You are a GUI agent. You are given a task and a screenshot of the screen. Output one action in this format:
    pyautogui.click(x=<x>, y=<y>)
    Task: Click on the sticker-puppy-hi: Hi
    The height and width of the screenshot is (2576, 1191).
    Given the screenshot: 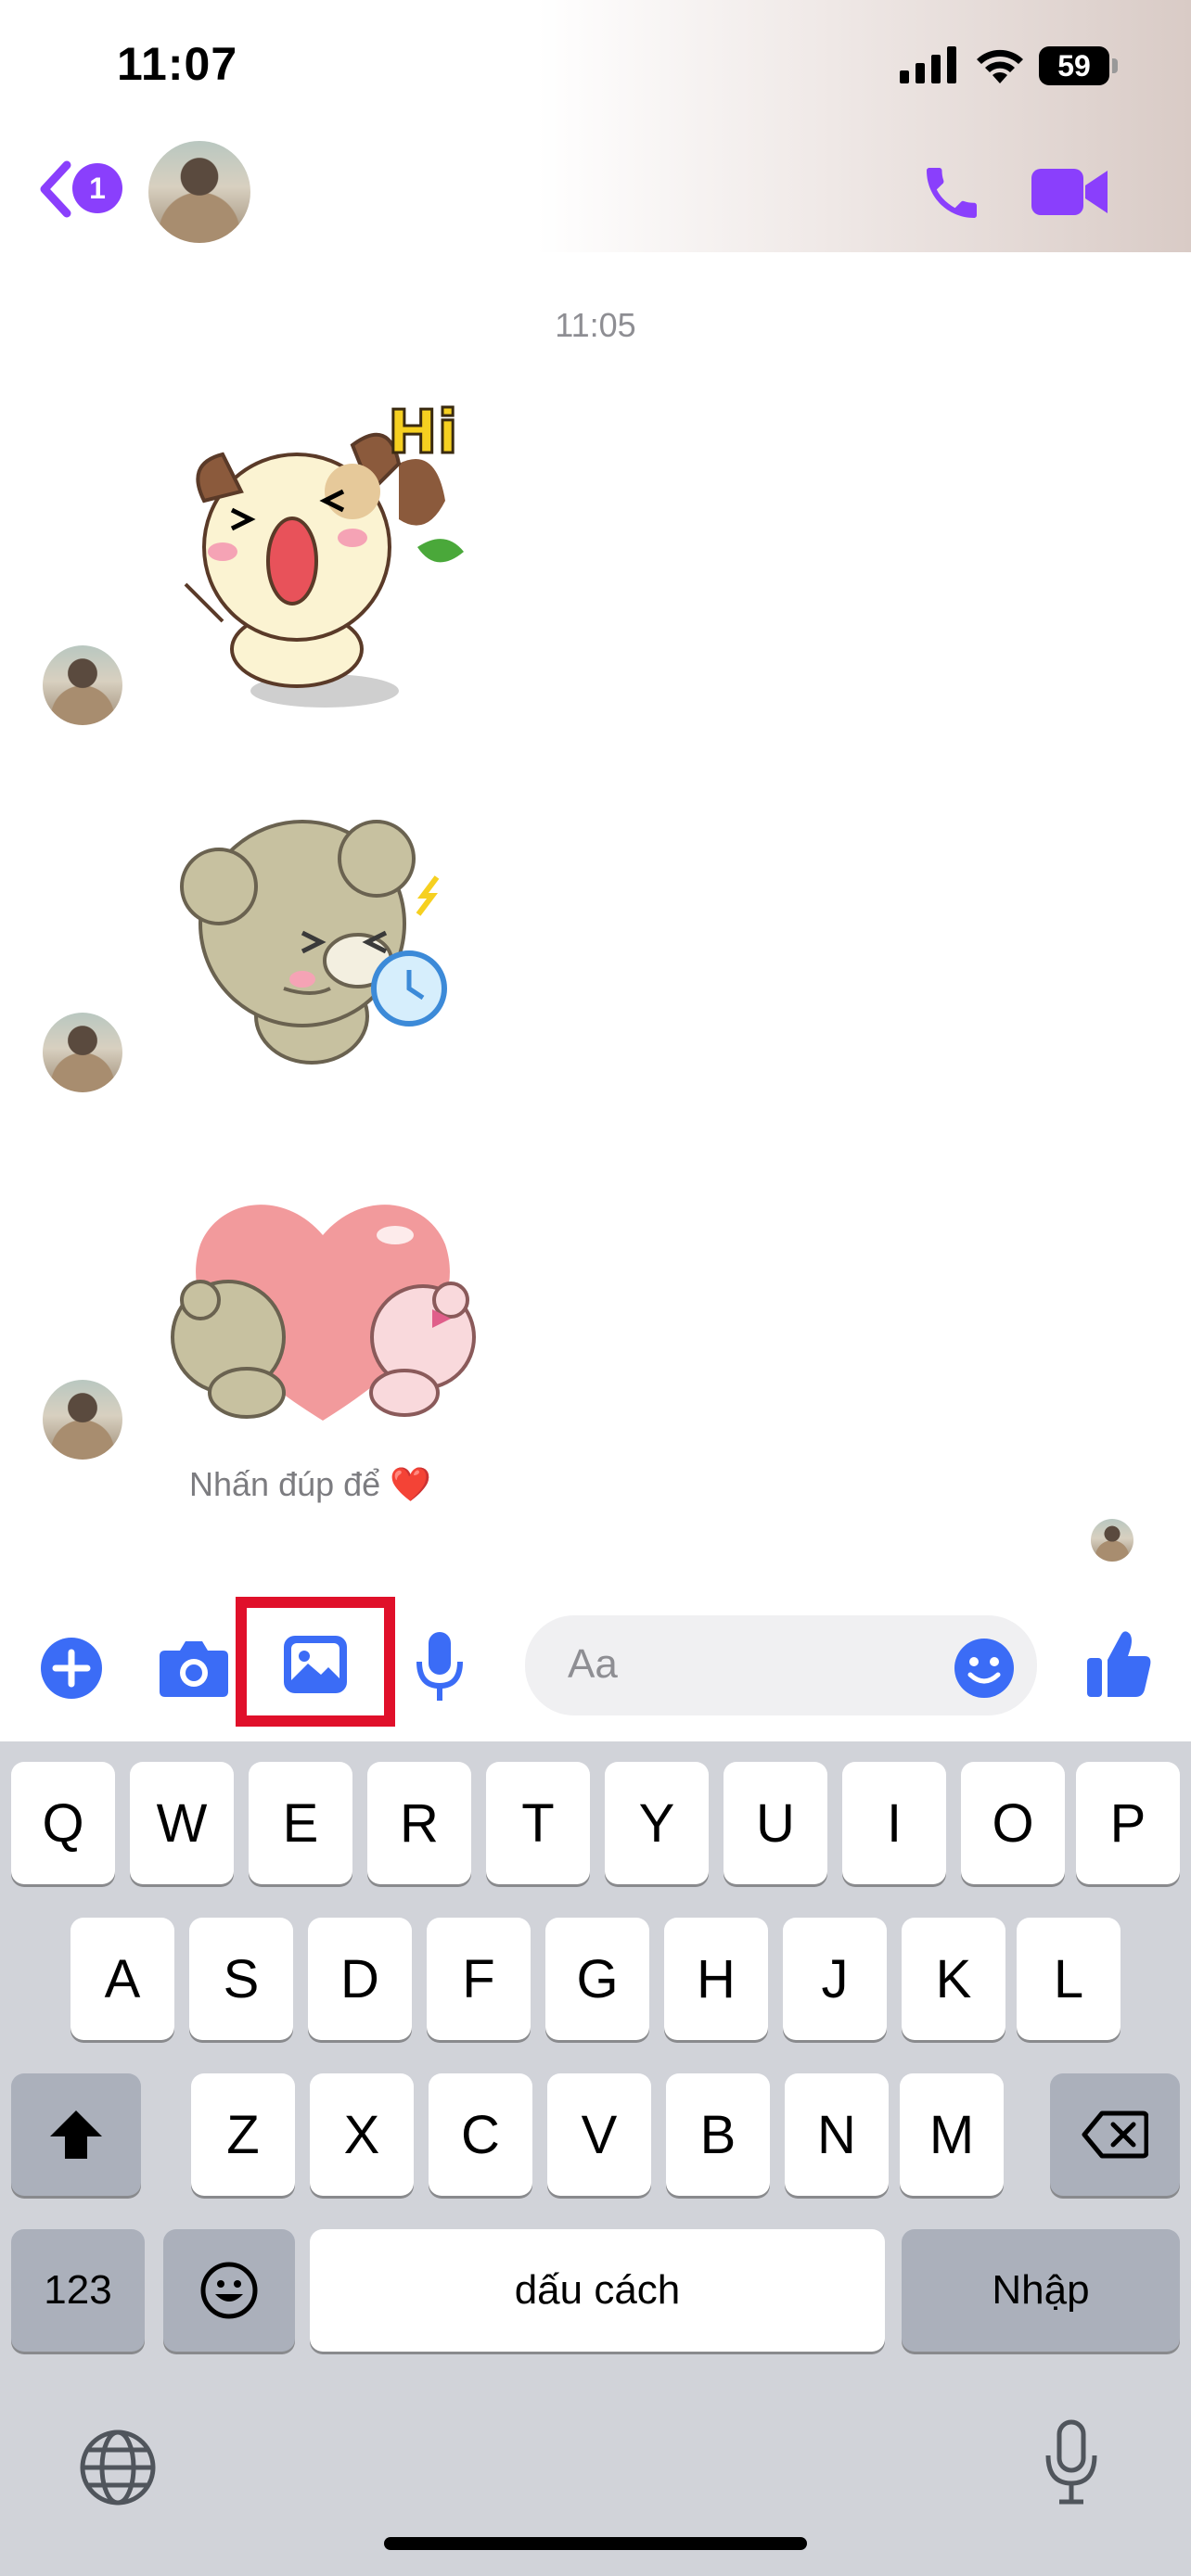 What is the action you would take?
    pyautogui.click(x=324, y=551)
    